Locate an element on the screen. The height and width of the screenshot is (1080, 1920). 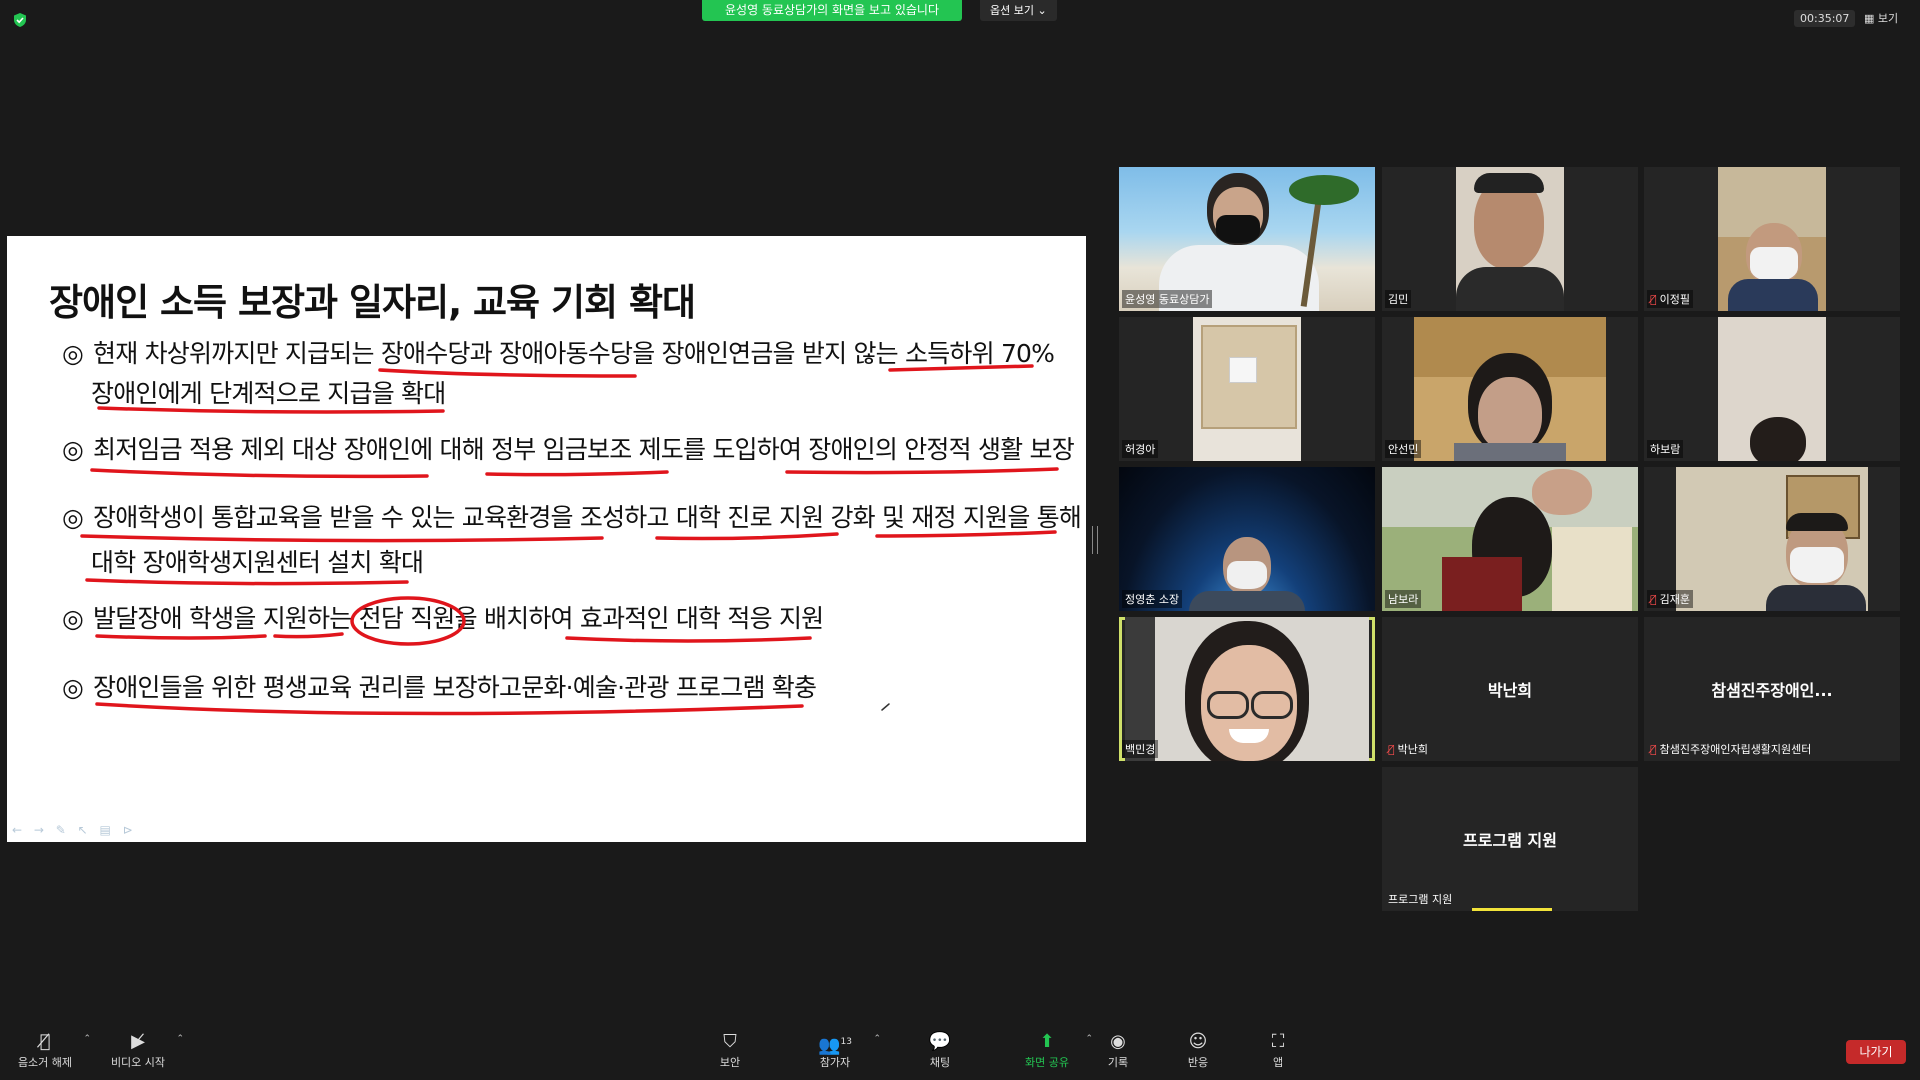
annotation-stroke is located at coordinates (885, 707).